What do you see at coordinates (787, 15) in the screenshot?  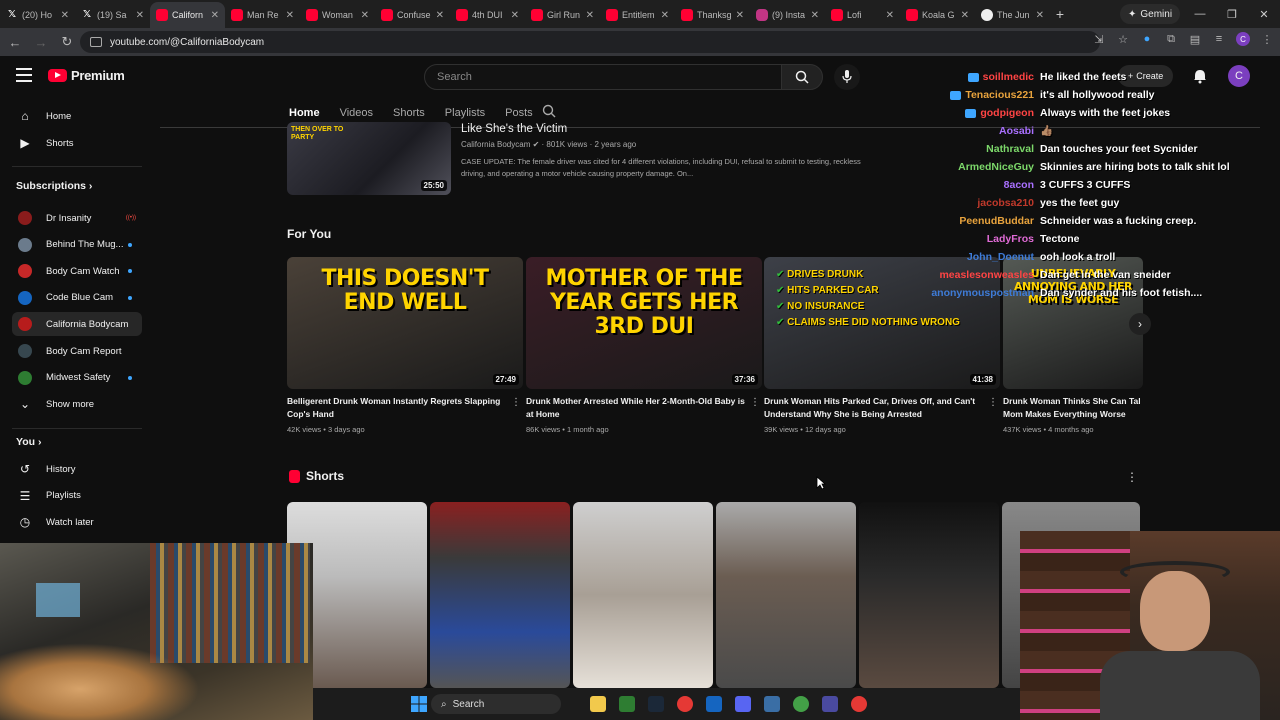 I see `browser-tab: (9) Insta ✕` at bounding box center [787, 15].